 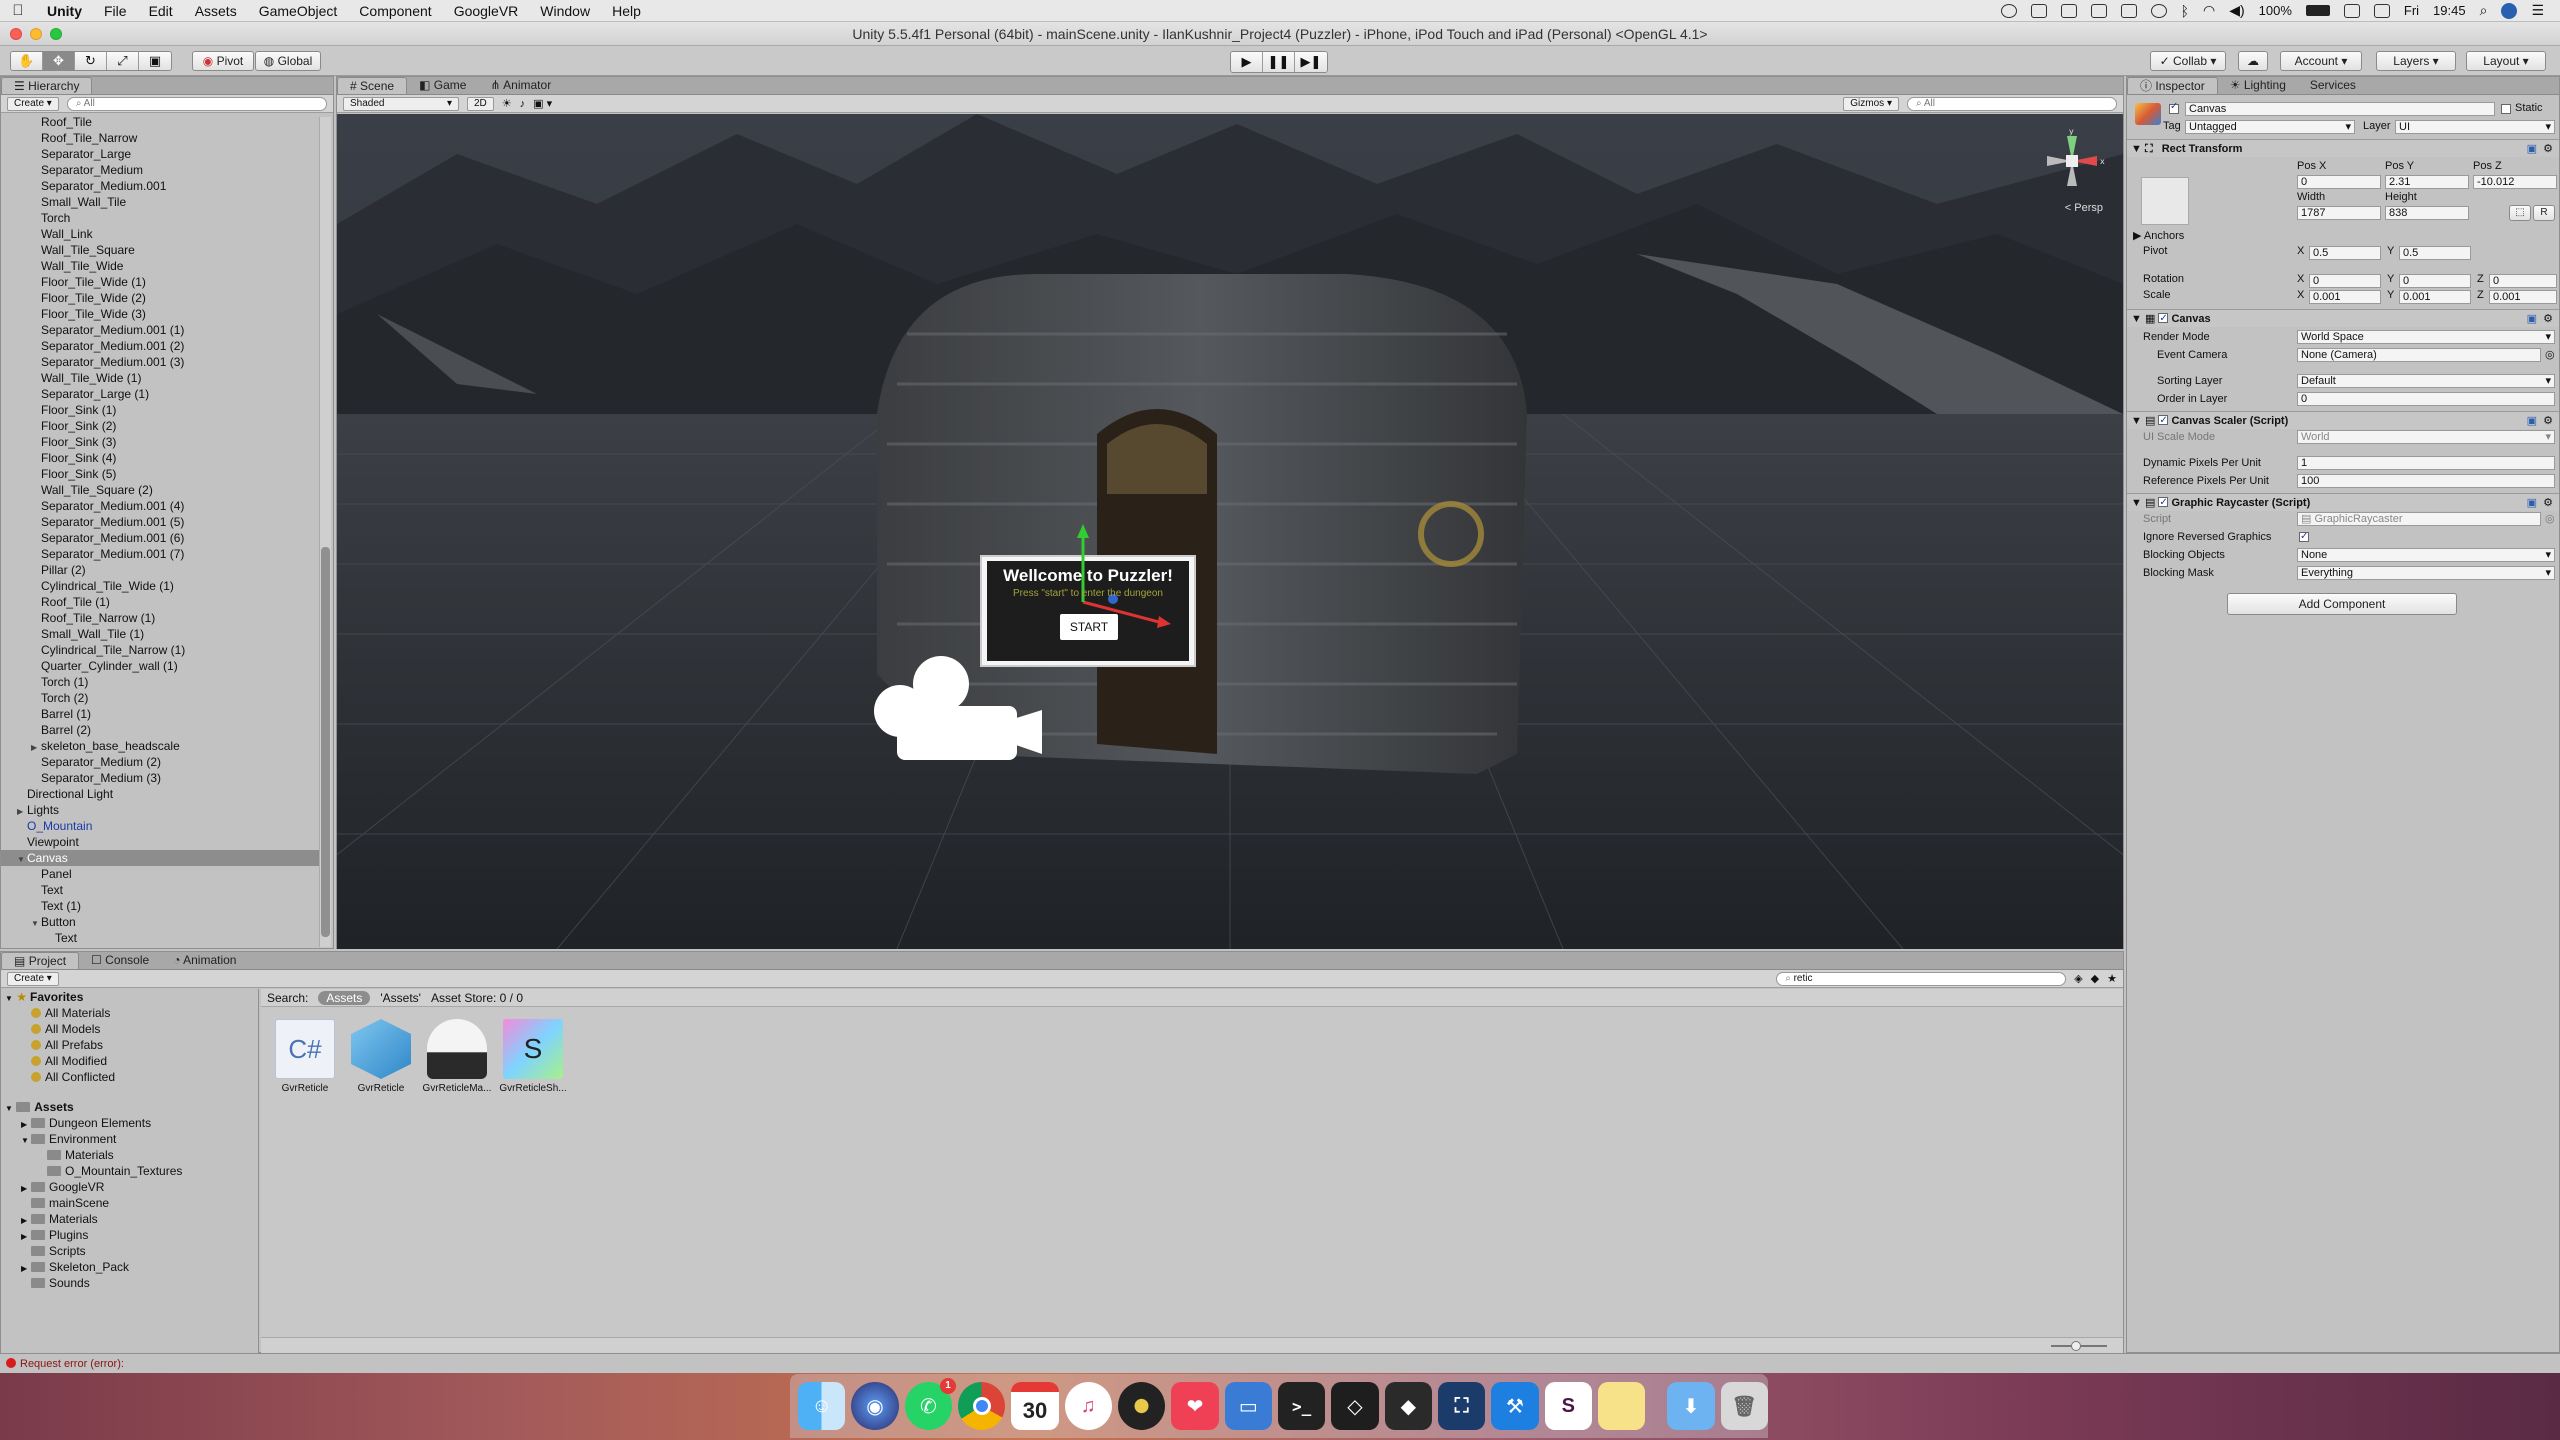 I want to click on tab-animator: ⋔ Animator, so click(x=520, y=85).